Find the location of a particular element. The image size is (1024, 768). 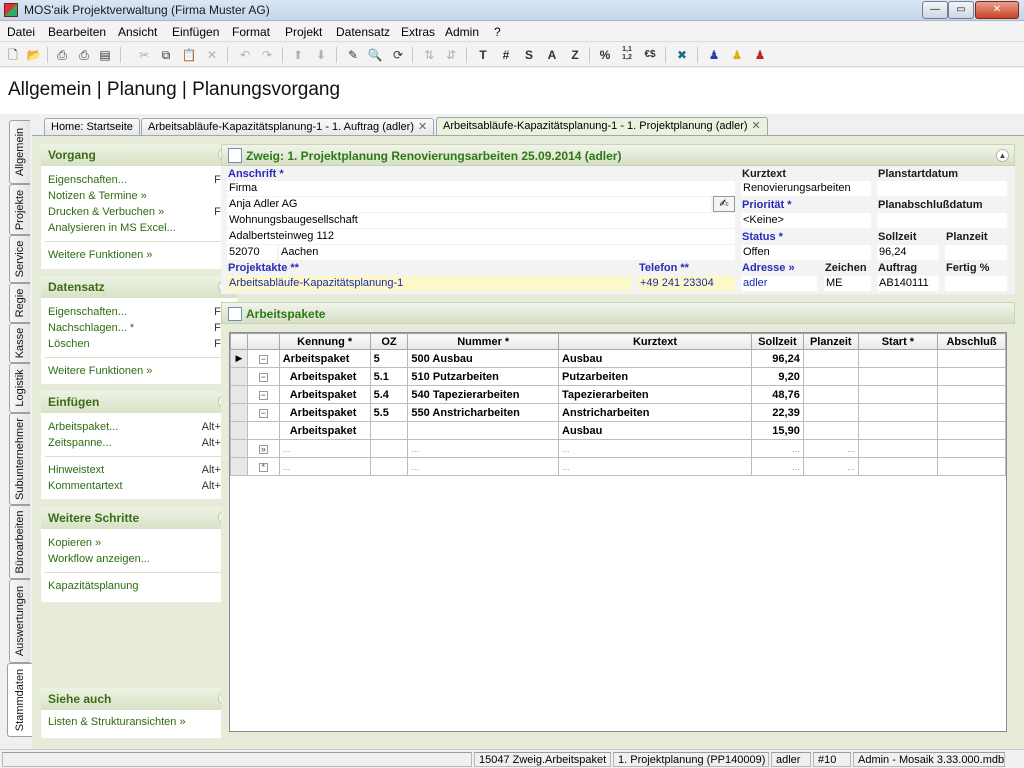

menu-einfuegen: Einfügen is located at coordinates (195, 32).